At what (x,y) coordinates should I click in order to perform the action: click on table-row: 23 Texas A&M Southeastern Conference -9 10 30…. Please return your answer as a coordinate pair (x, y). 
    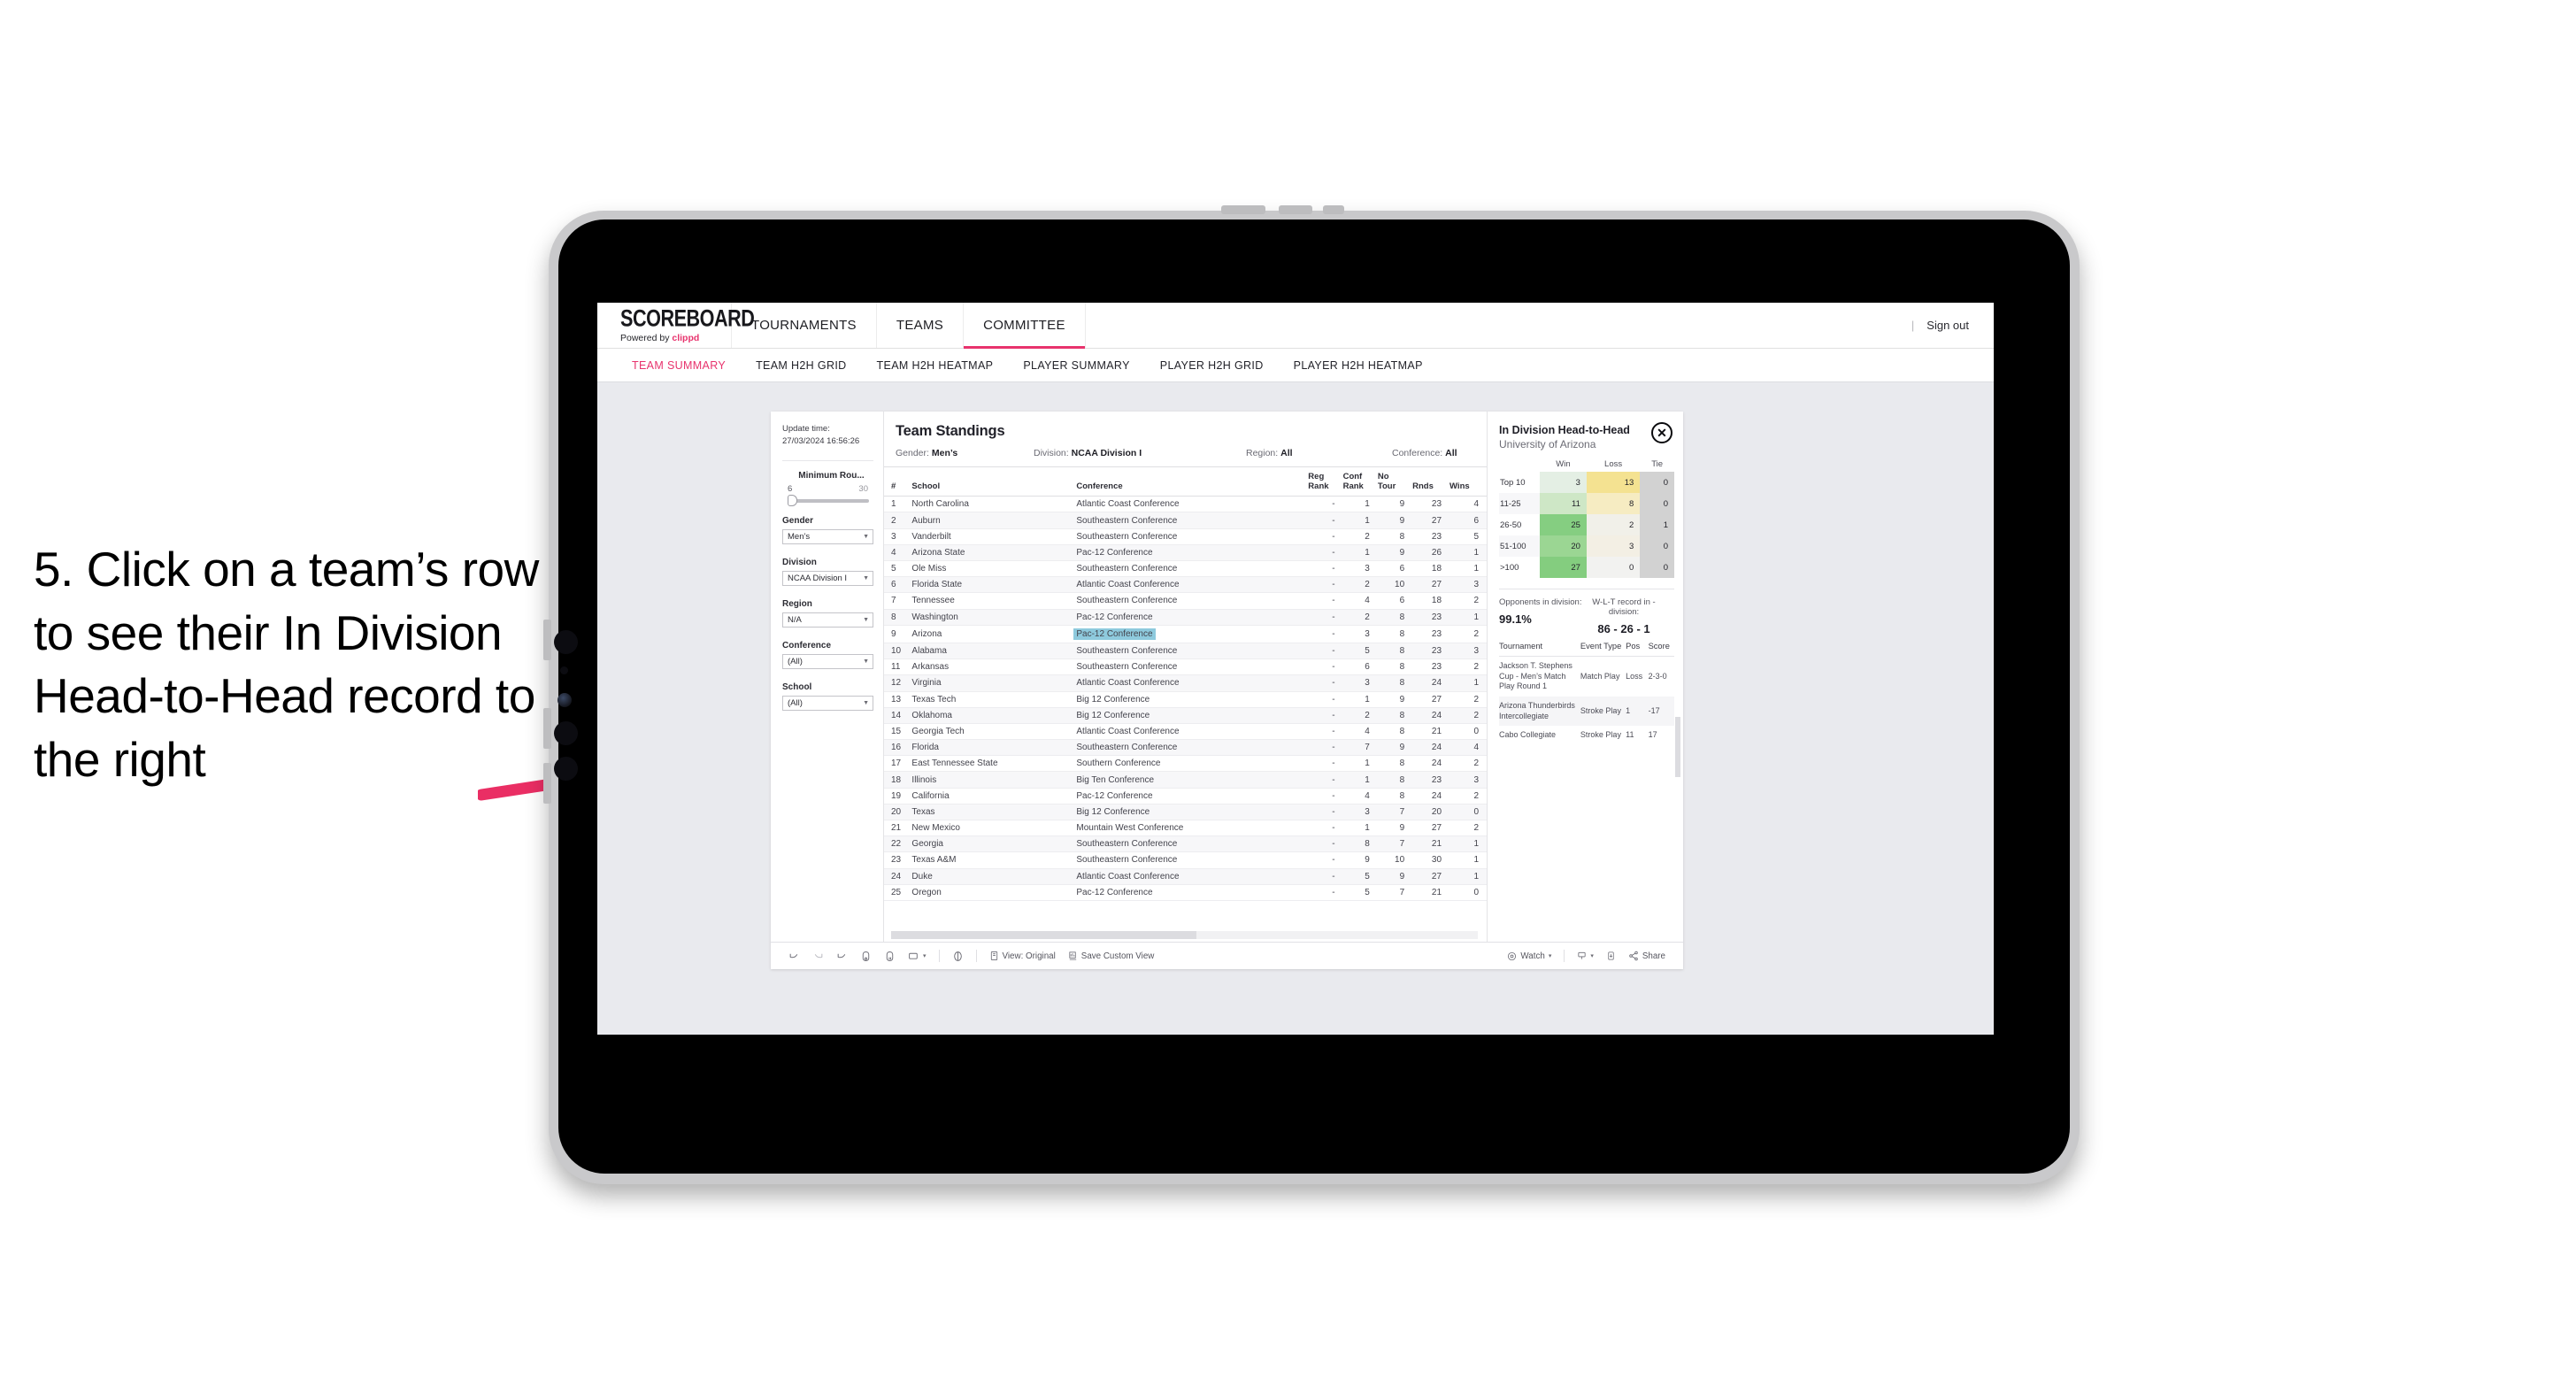
    Looking at the image, I should click on (1185, 860).